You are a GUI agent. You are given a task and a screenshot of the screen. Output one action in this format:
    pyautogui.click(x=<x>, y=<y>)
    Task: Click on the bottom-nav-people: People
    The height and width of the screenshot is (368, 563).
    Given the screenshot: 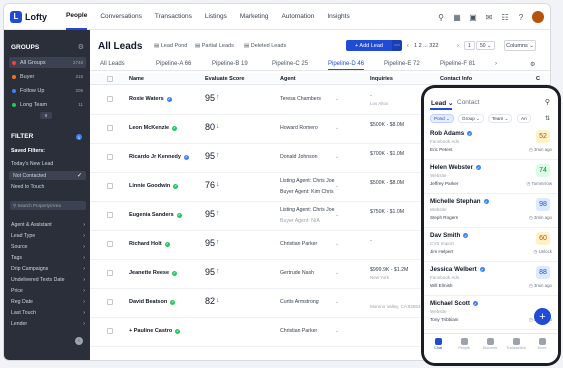 What is the action you would take?
    pyautogui.click(x=464, y=344)
    